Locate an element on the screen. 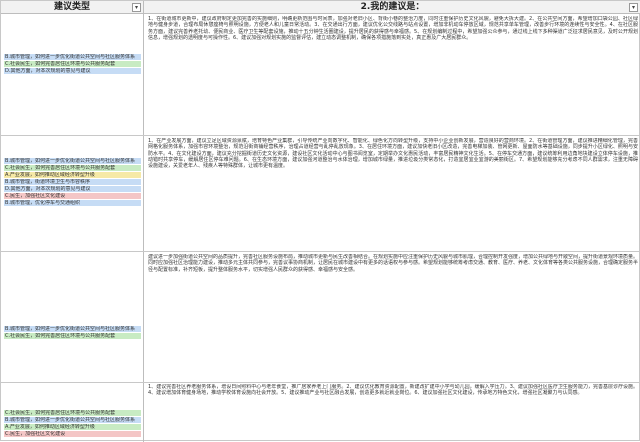  column-header-my-suggestion: 2.我的建议是： ▾ is located at coordinates (392, 7).